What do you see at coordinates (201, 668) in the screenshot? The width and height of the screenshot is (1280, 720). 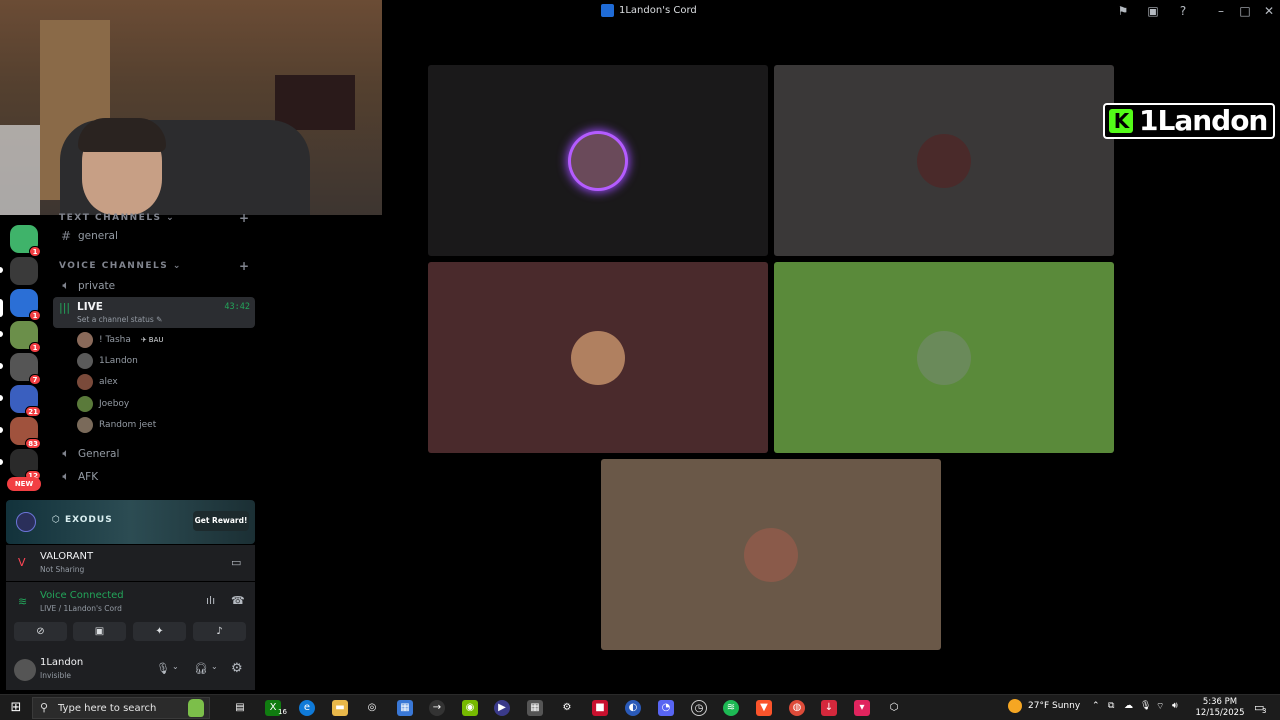 I see `headphones-icon: 🎧︎` at bounding box center [201, 668].